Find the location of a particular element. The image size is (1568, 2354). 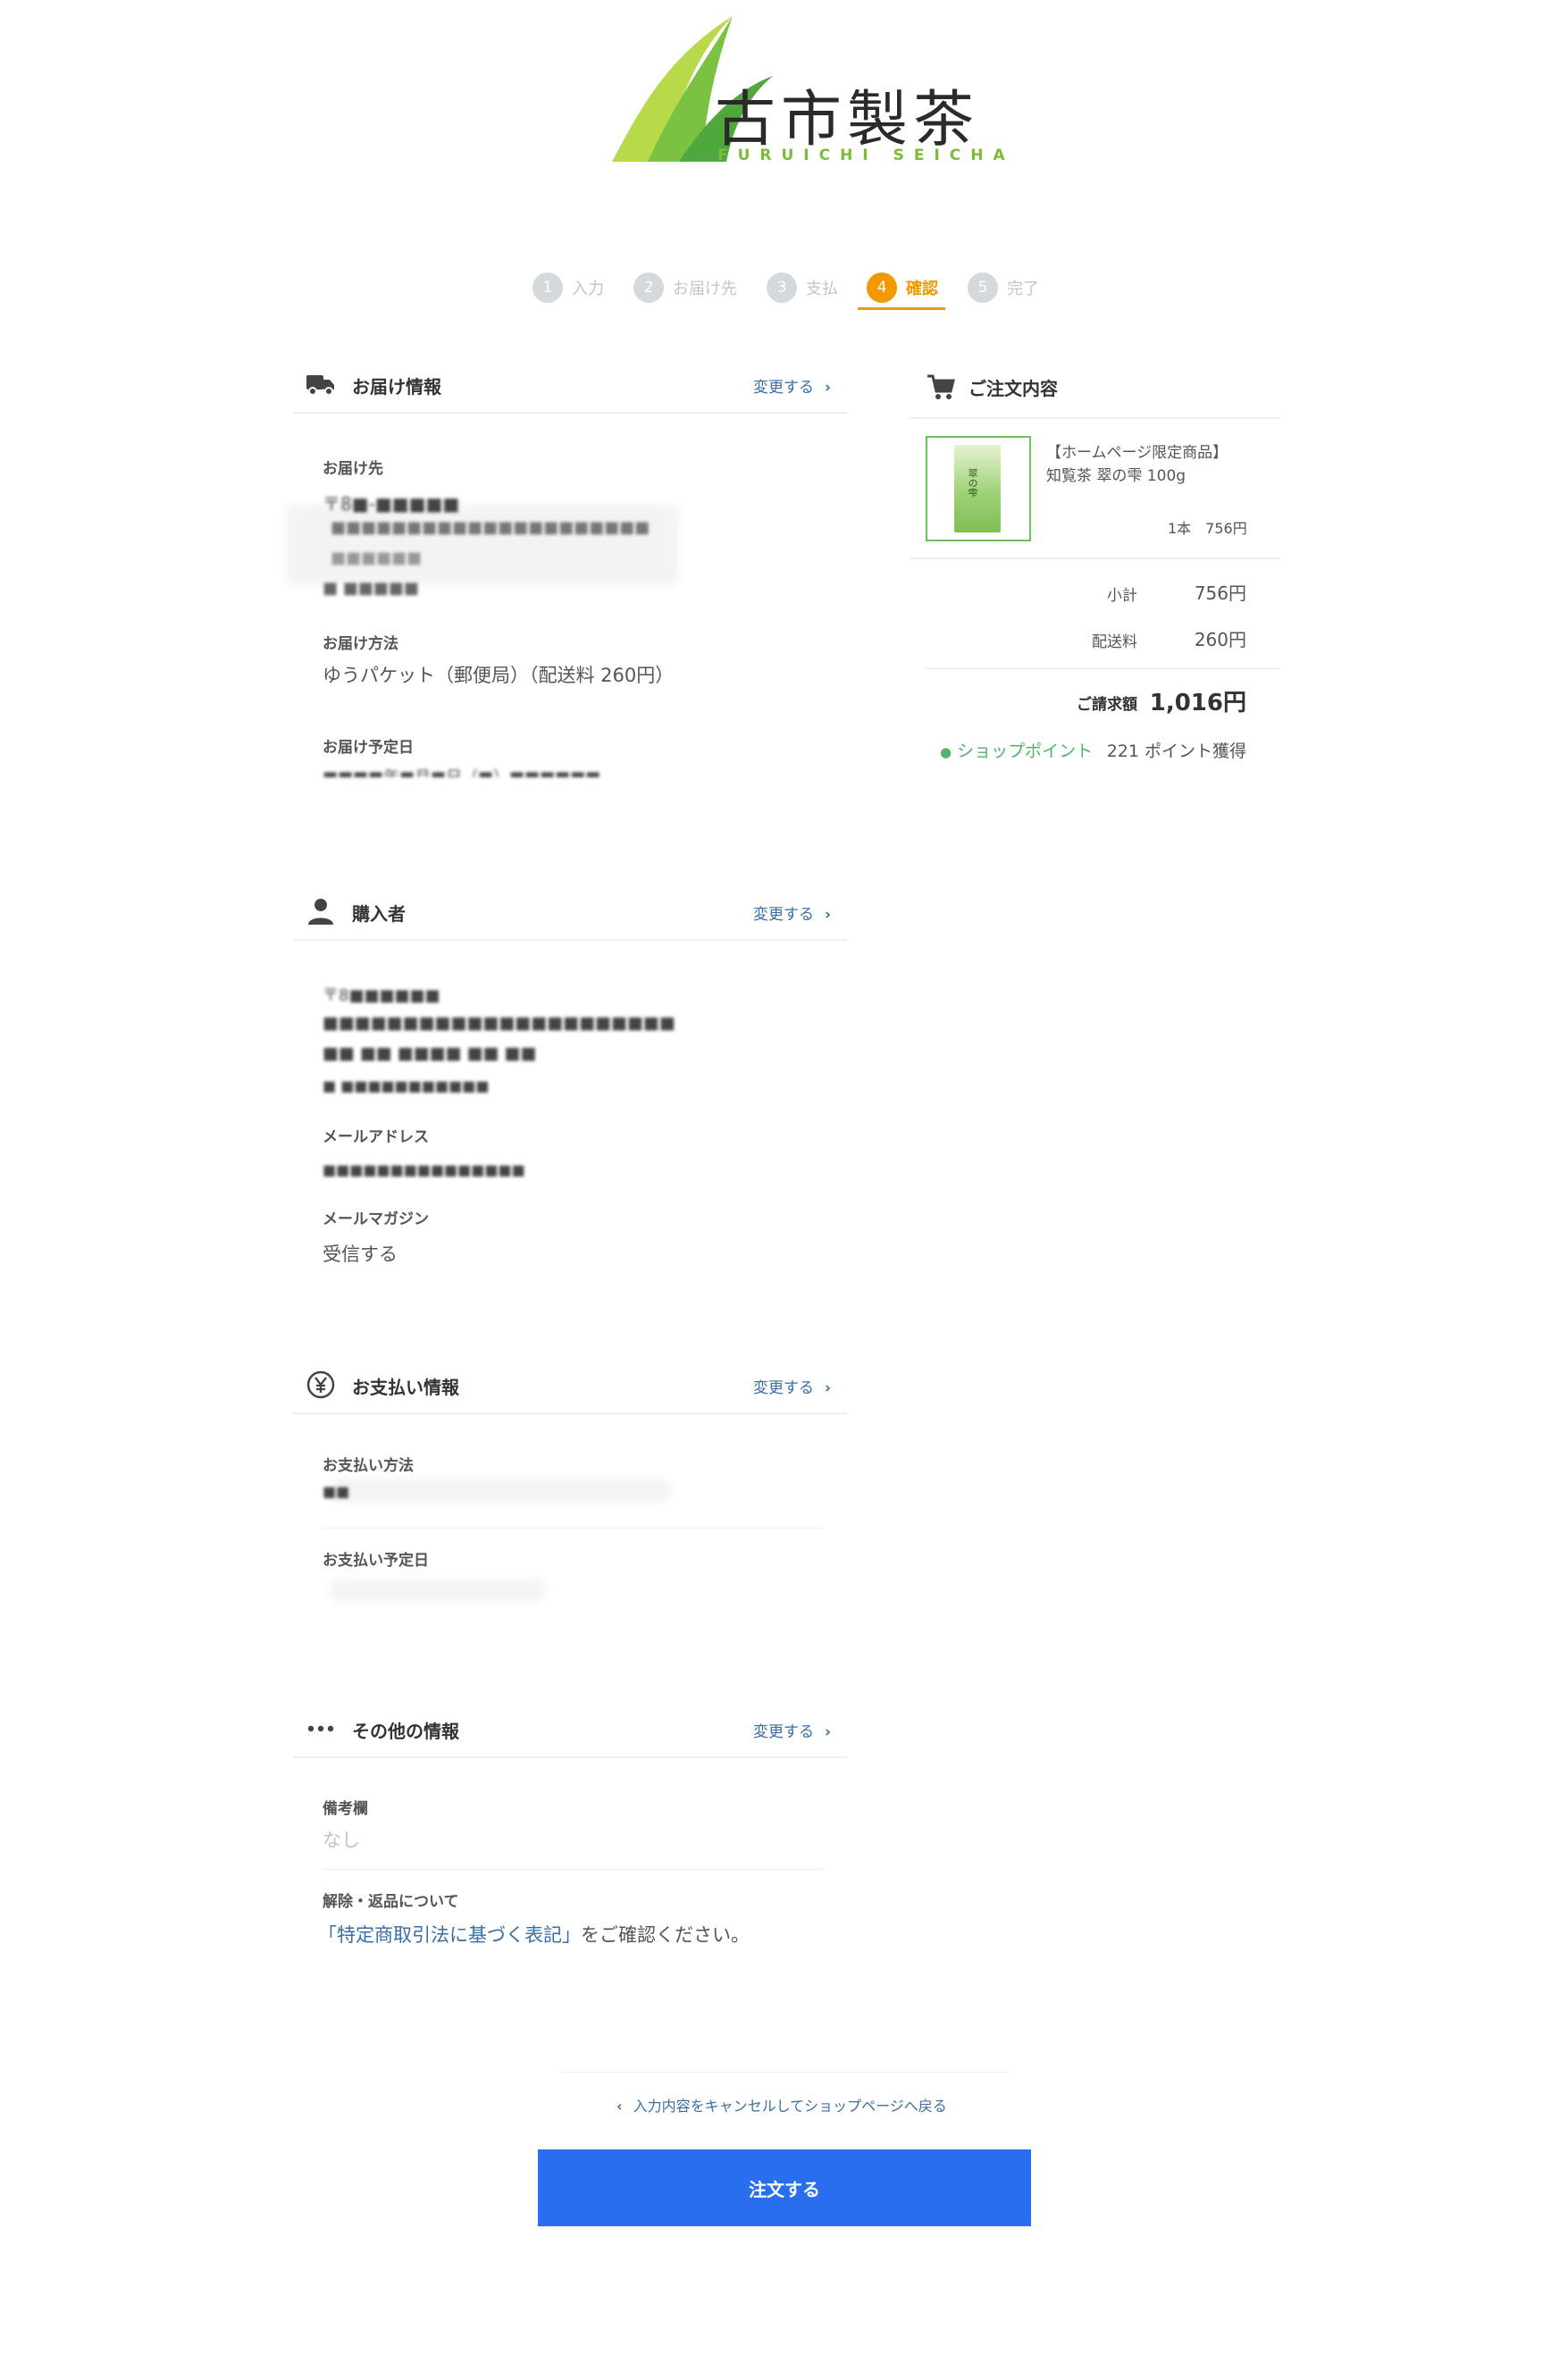

destination-label: お届け先 is located at coordinates (353, 469).